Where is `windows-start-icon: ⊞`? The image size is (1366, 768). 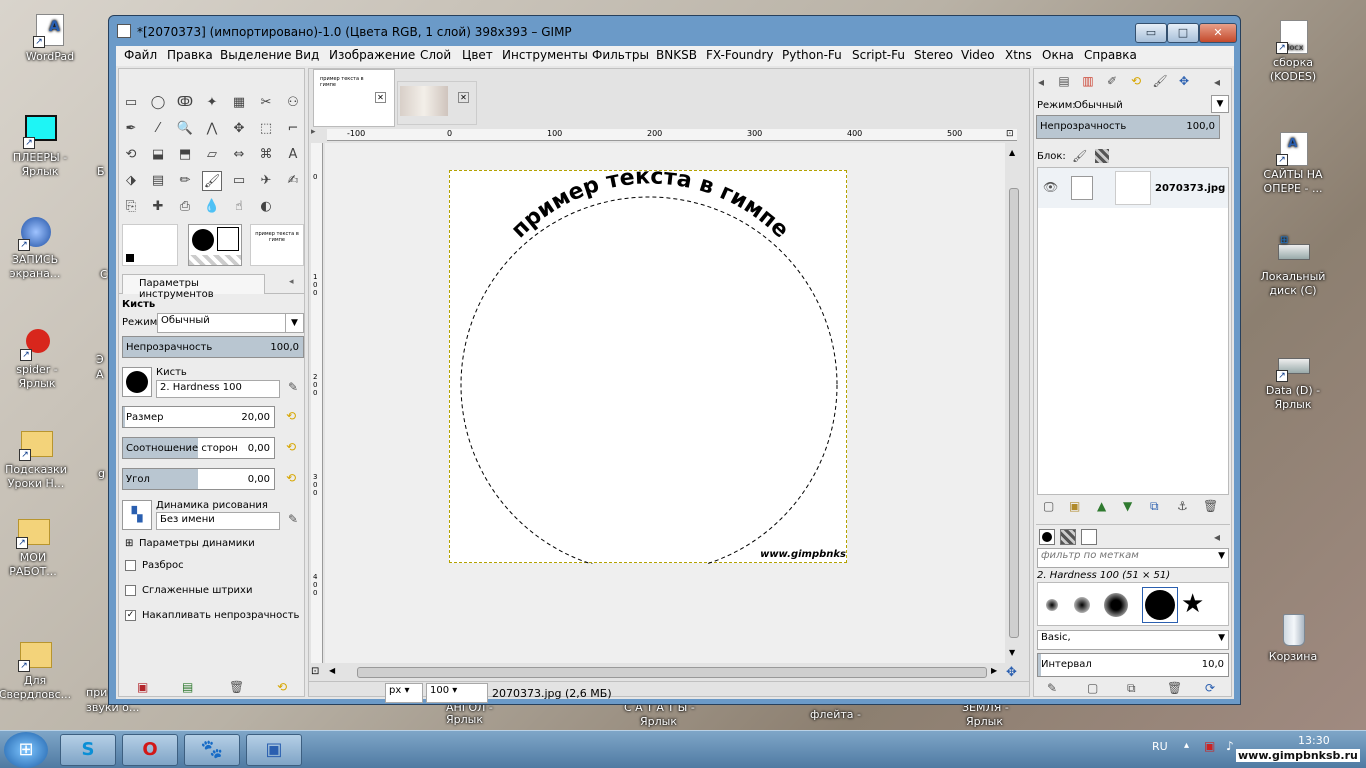
windows-start-icon: ⊞ is located at coordinates (26, 750).